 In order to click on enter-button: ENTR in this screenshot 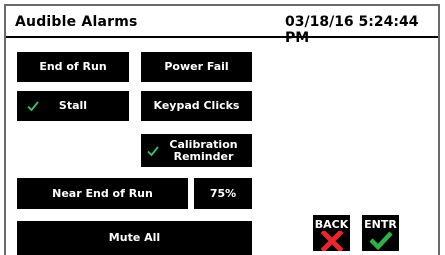, I will do `click(380, 233)`.